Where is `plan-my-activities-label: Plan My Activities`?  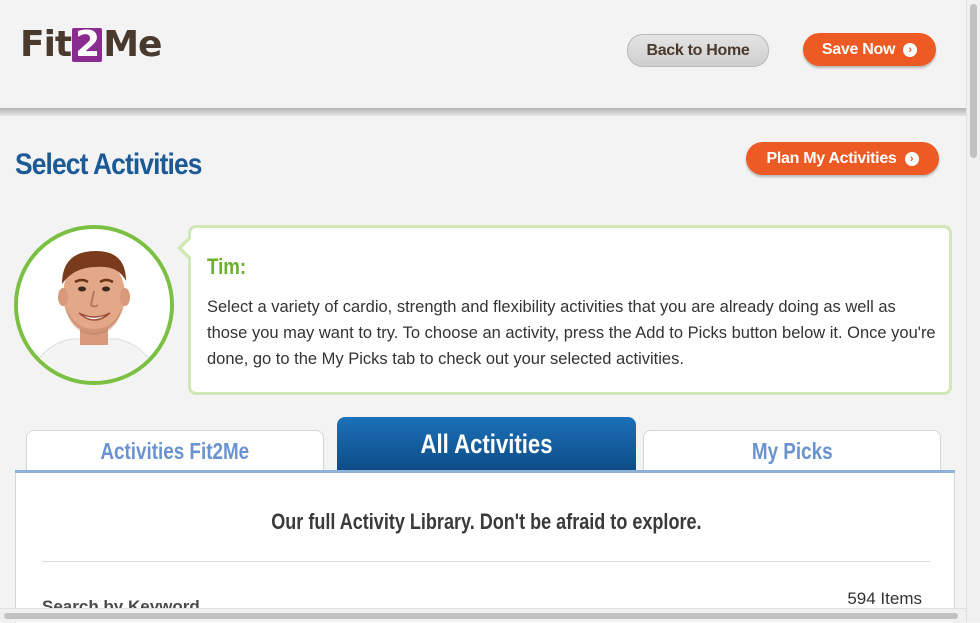
plan-my-activities-label: Plan My Activities is located at coordinates (831, 158).